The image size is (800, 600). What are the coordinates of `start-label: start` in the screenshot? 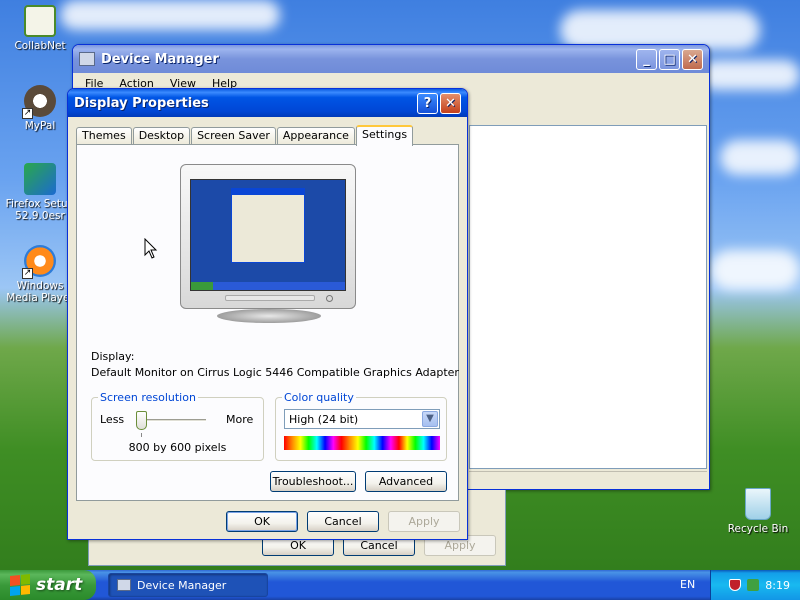 It's located at (59, 585).